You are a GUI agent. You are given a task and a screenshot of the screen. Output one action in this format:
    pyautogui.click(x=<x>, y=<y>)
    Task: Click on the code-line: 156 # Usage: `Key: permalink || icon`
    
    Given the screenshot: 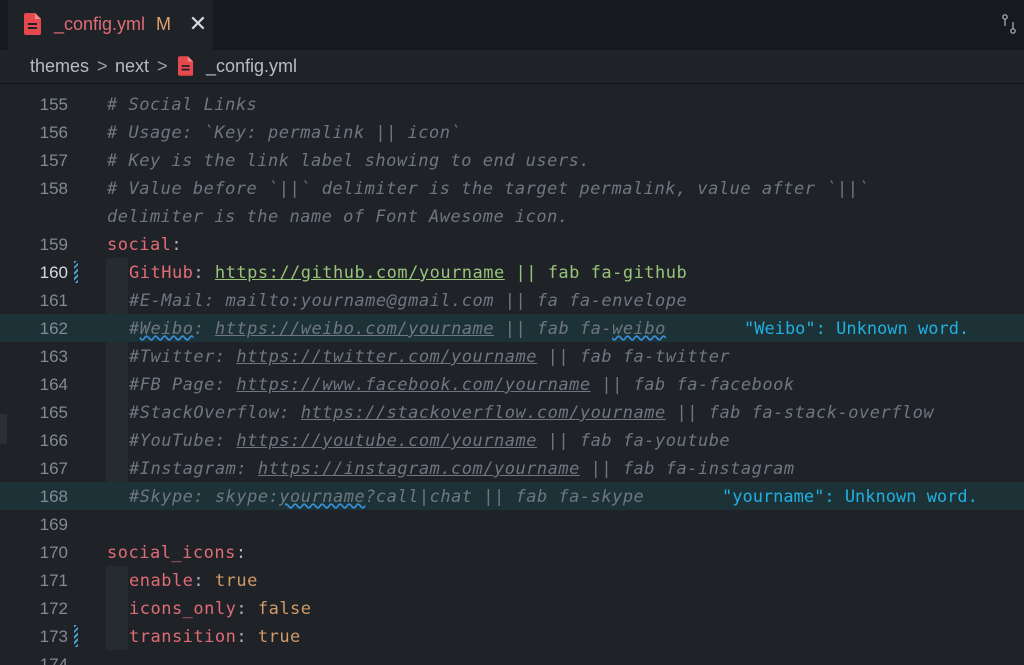 What is the action you would take?
    pyautogui.click(x=512, y=132)
    